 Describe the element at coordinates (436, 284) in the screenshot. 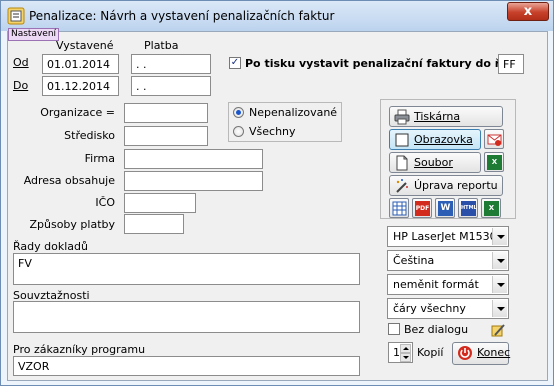

I see `format-select-value: neměnit formát` at that location.